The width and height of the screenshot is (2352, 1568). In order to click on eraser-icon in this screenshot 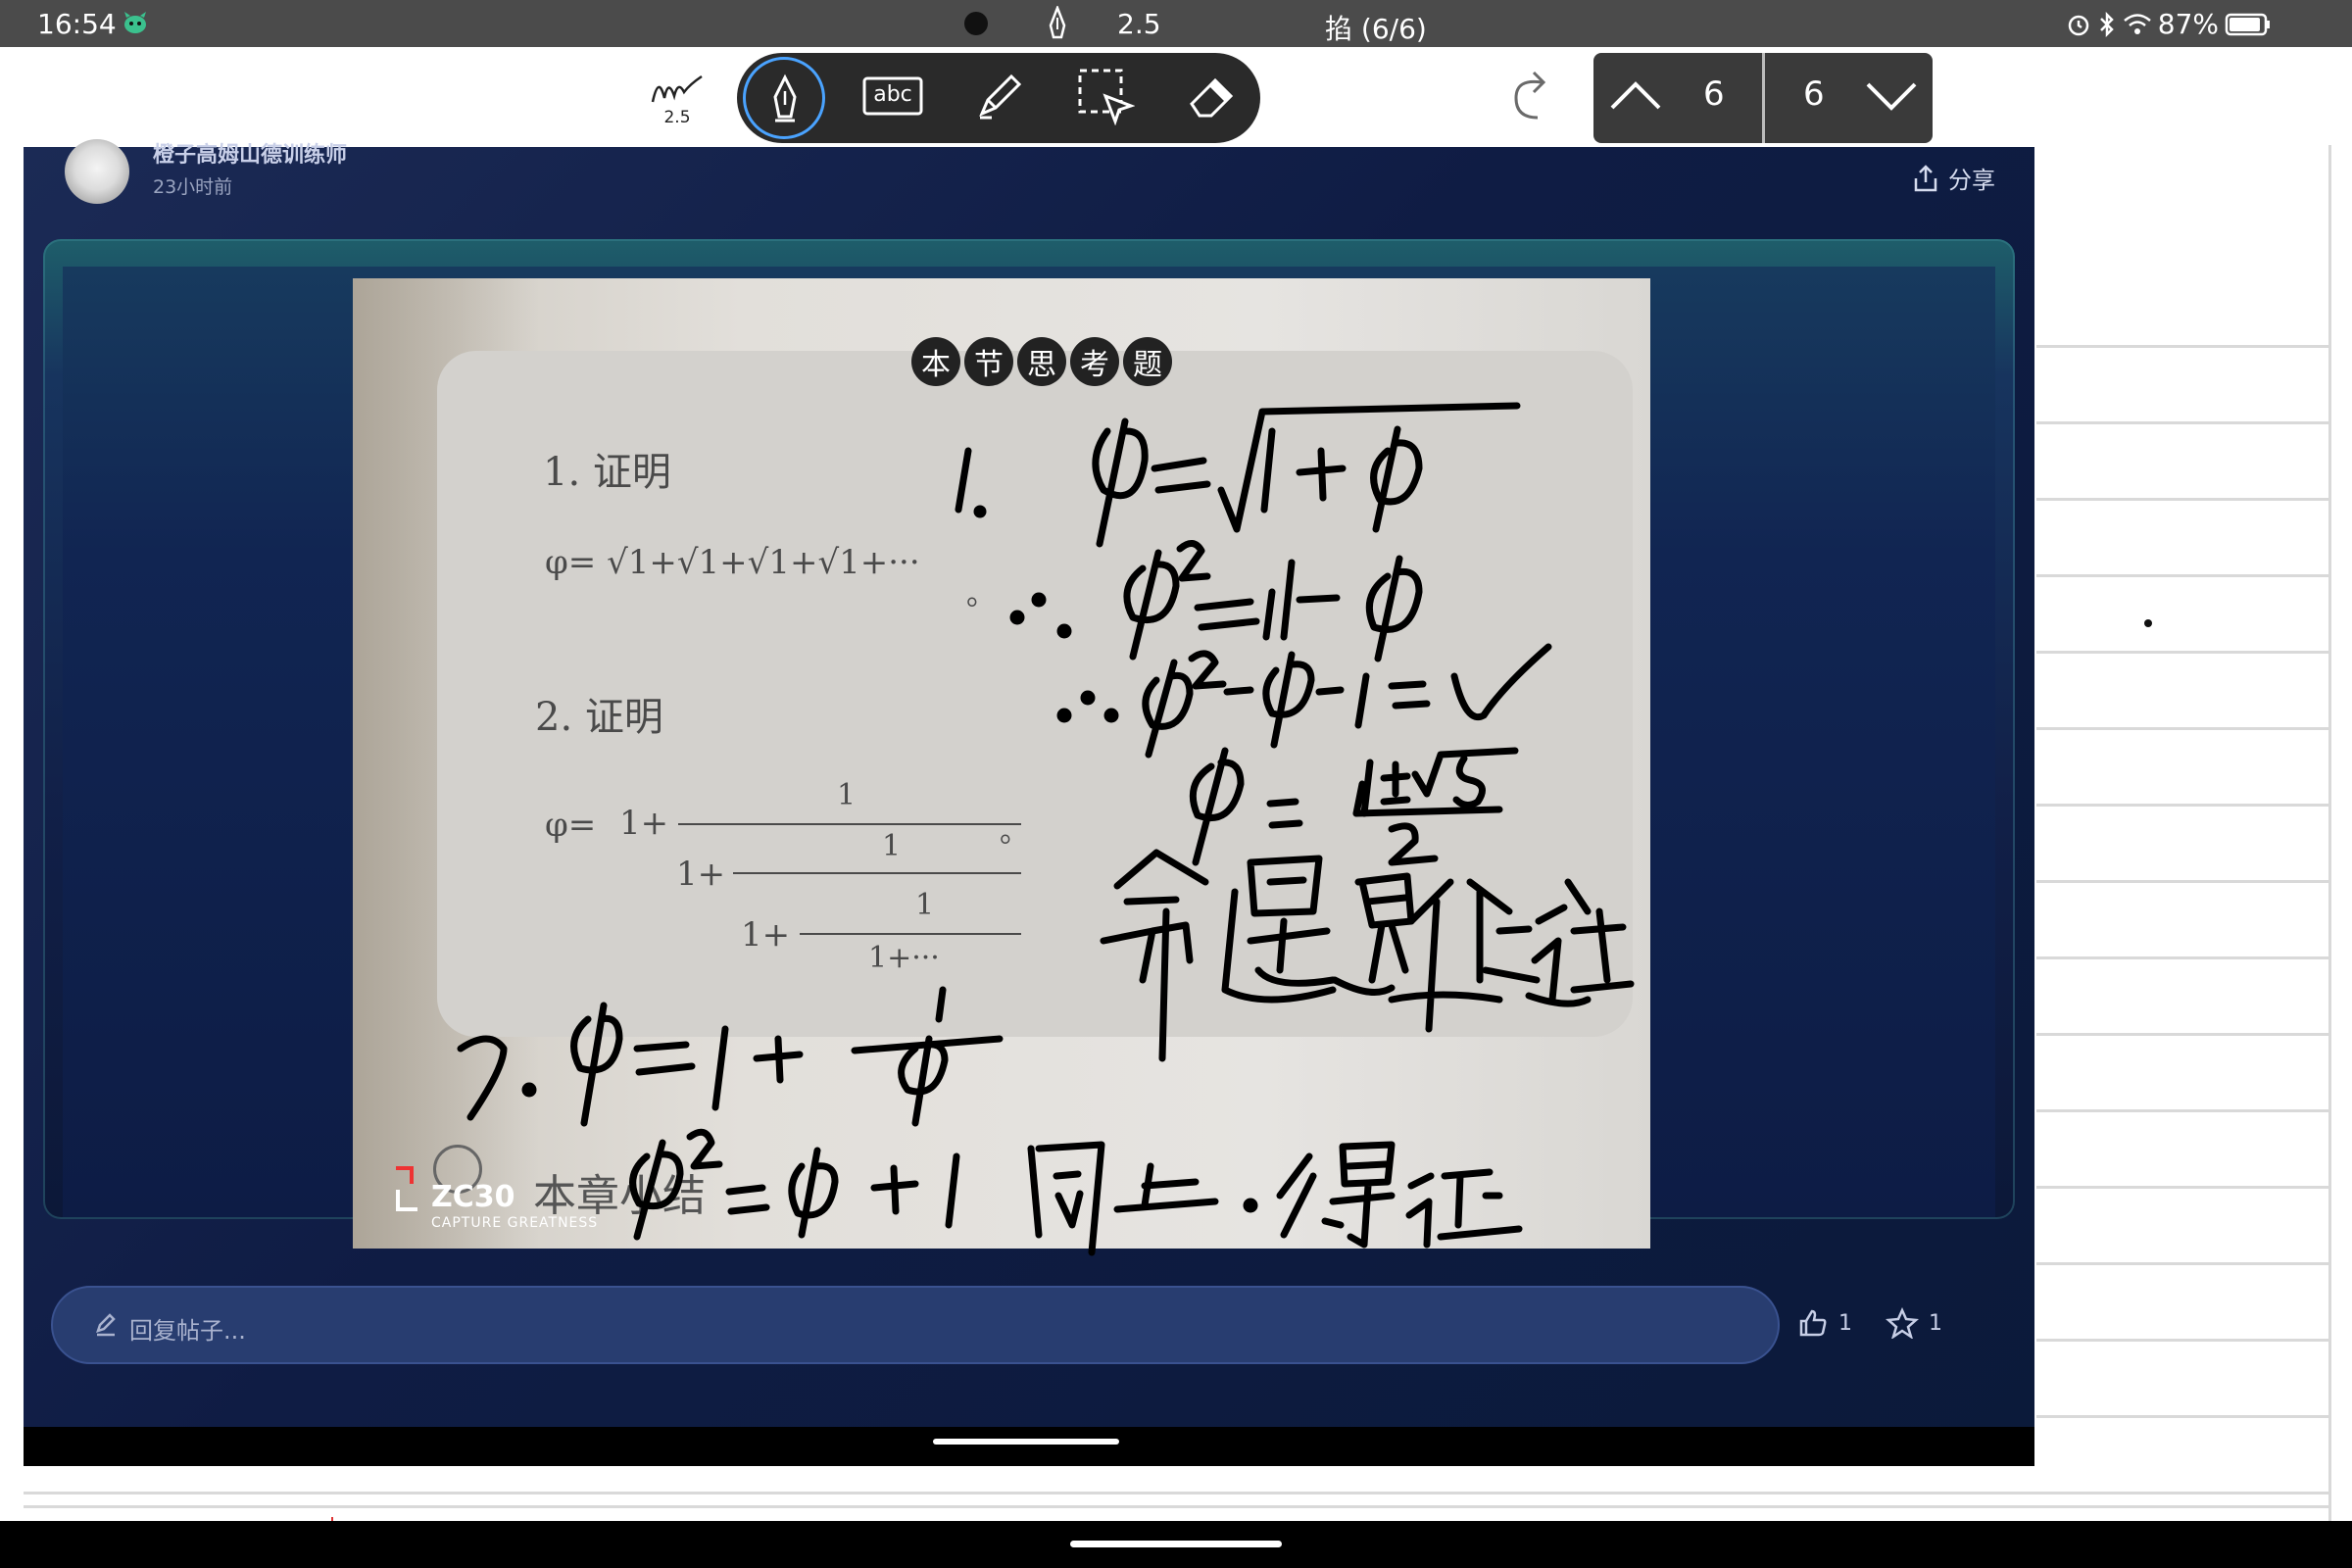, I will do `click(1212, 97)`.